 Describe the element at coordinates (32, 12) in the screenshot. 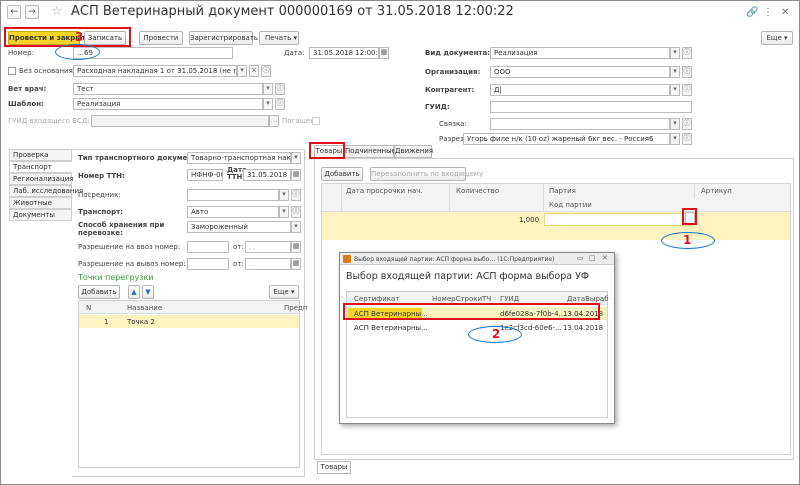

I see `forward-arrow-icon: →` at that location.